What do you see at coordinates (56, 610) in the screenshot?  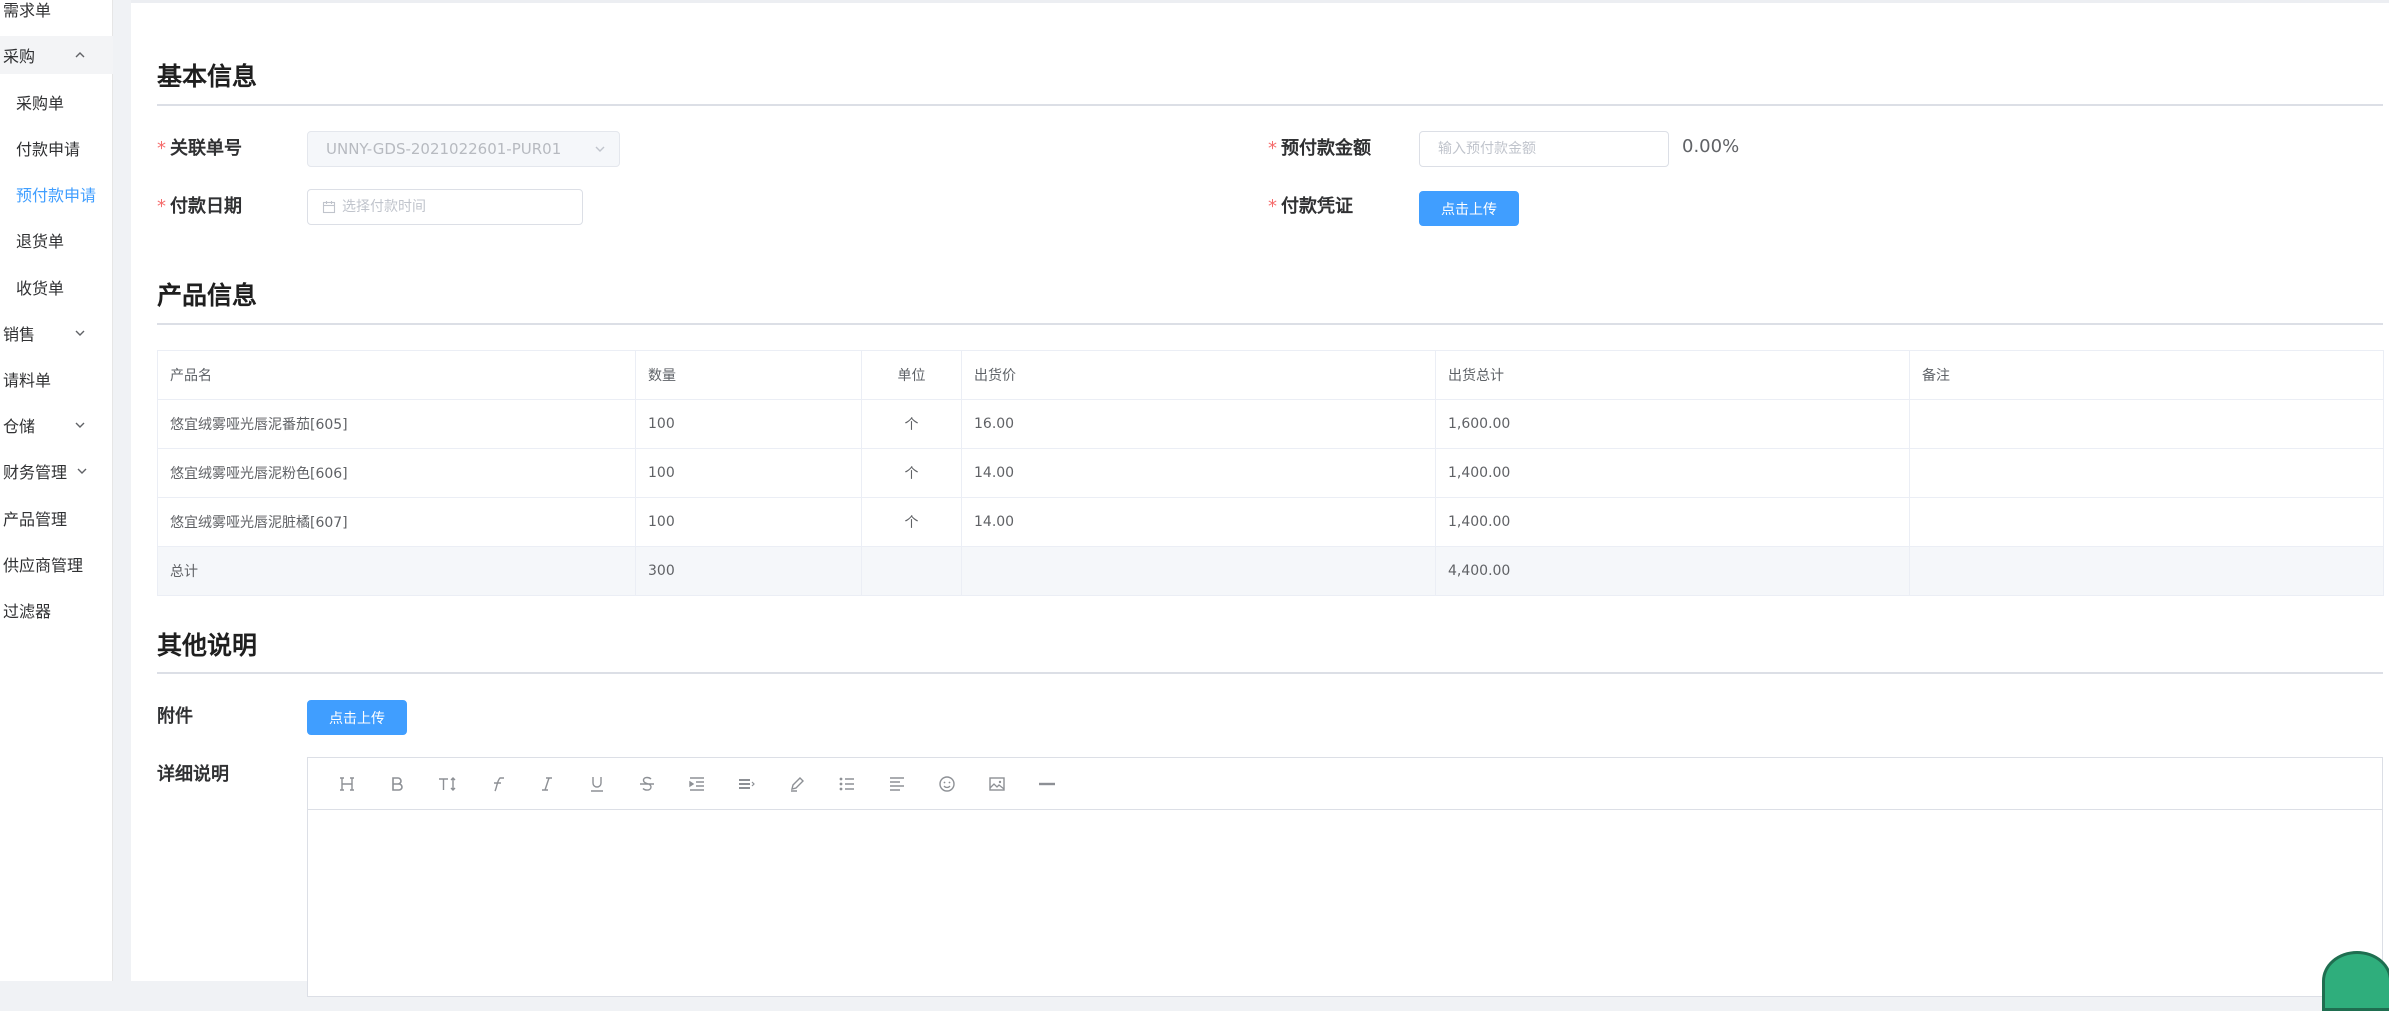 I see `sidebar-item-filter: 过滤器` at bounding box center [56, 610].